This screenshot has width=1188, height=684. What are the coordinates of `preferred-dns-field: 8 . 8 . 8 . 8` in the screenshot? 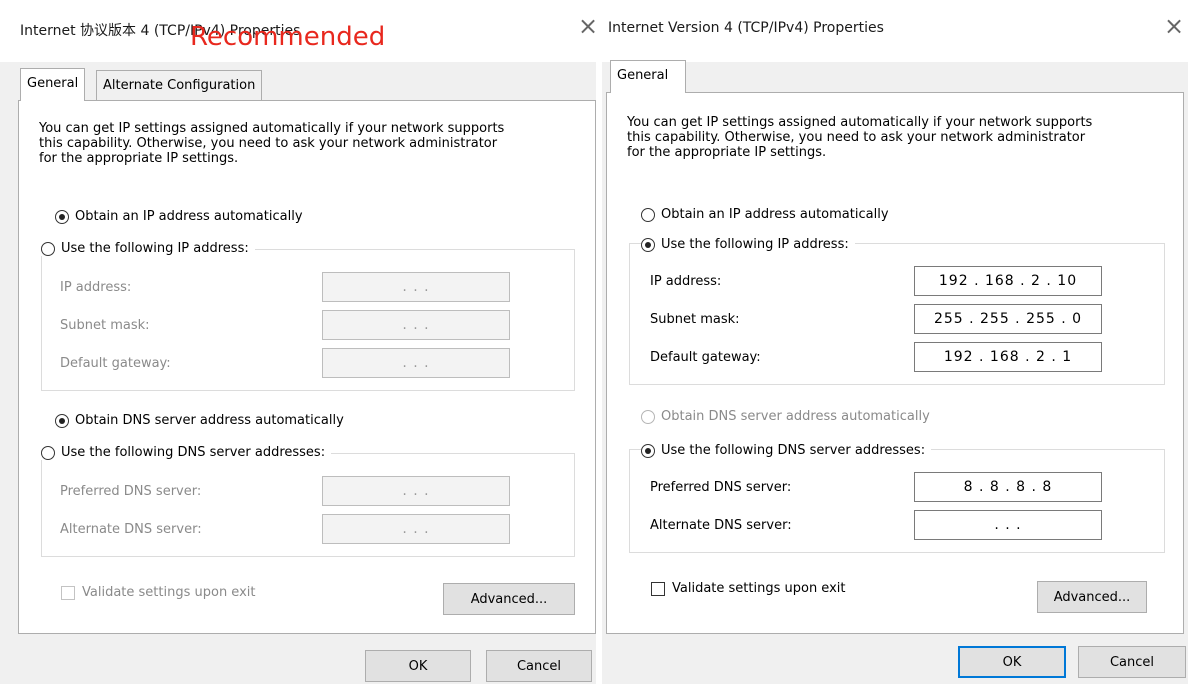 It's located at (1008, 487).